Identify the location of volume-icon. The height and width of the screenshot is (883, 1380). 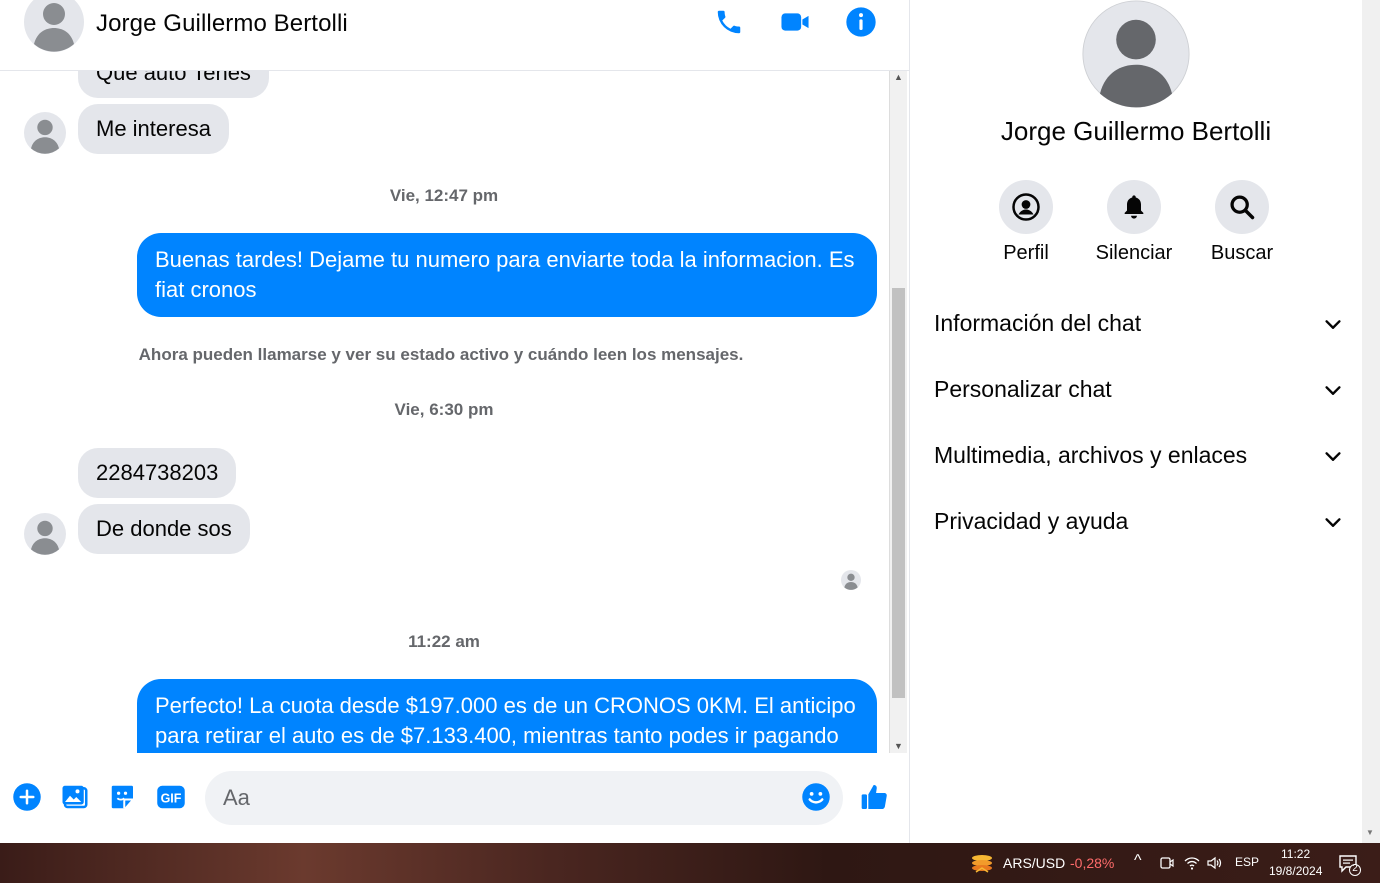
(1214, 863).